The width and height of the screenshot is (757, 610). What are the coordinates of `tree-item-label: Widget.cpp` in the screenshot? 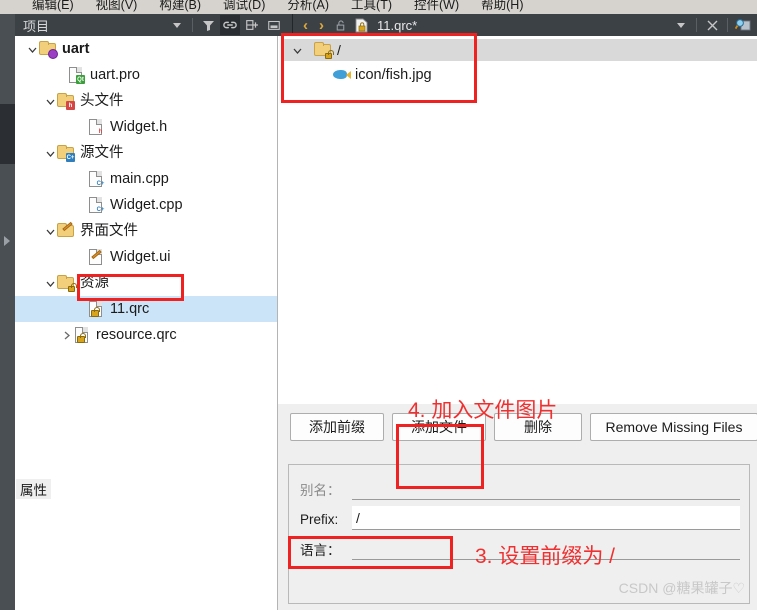 It's located at (146, 204).